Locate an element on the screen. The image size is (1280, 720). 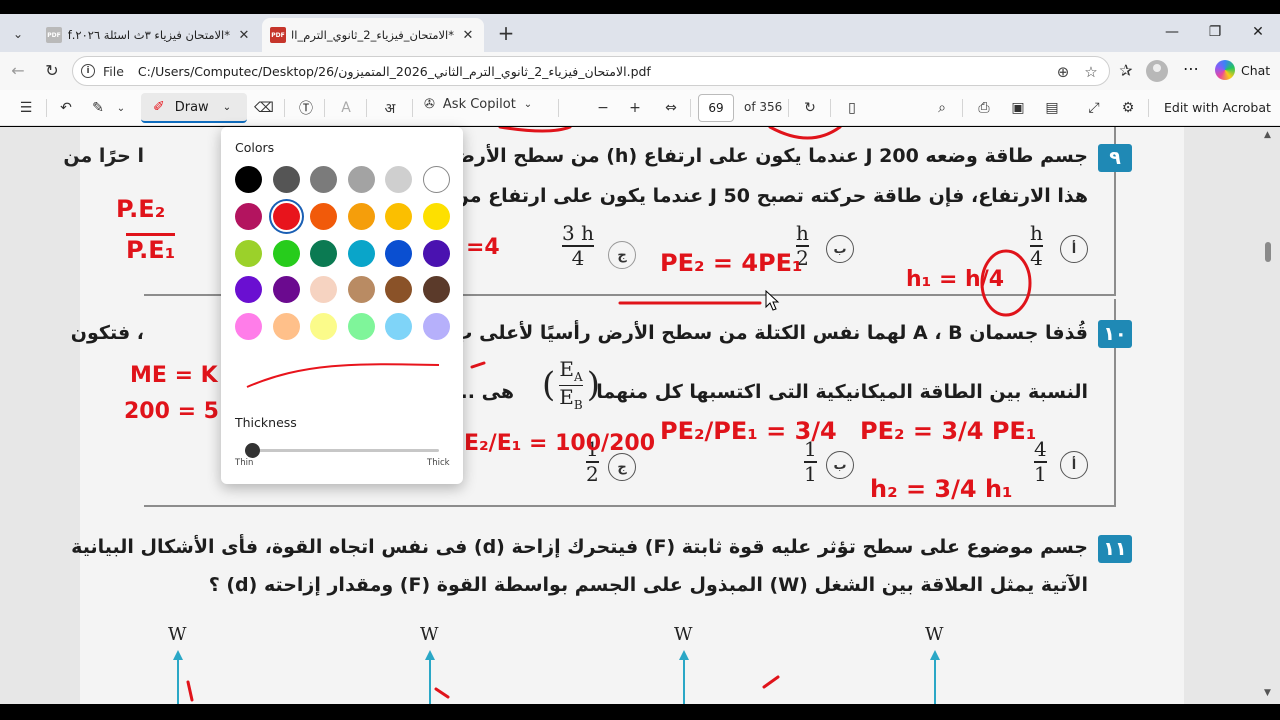
tab-exam-3rd: PDF *الامتحان فيزياء ٣ث اسئلة ٢٠٢٦.pdf ✕ is located at coordinates (149, 35).